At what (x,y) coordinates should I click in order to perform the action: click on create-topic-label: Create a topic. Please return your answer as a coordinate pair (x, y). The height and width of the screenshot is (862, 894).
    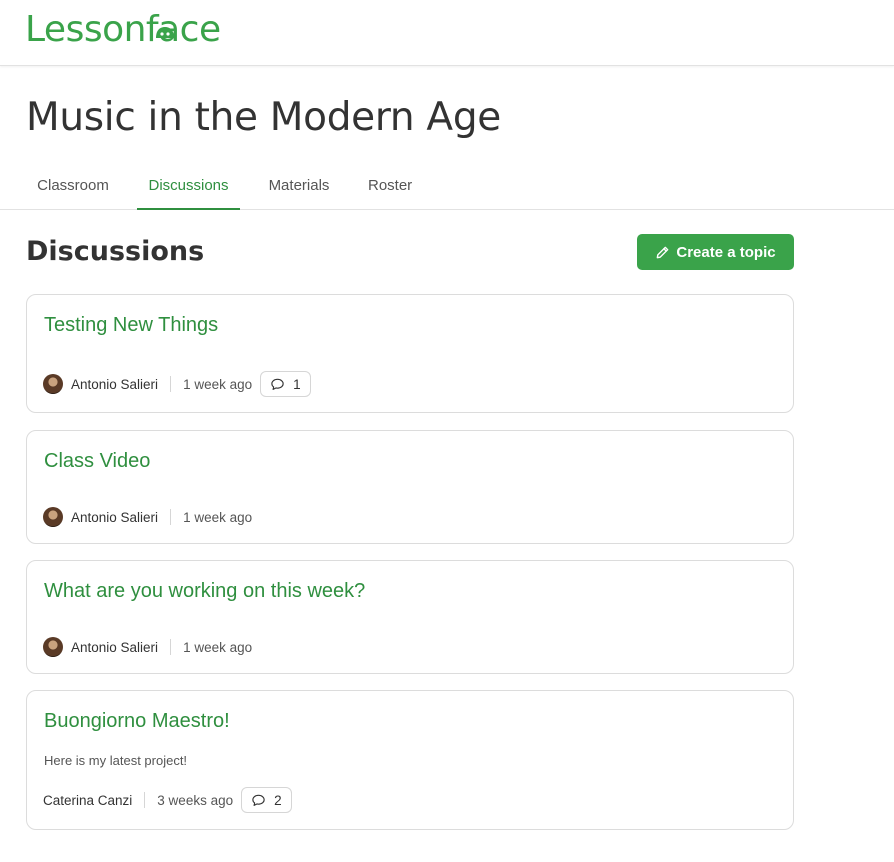
    Looking at the image, I should click on (726, 252).